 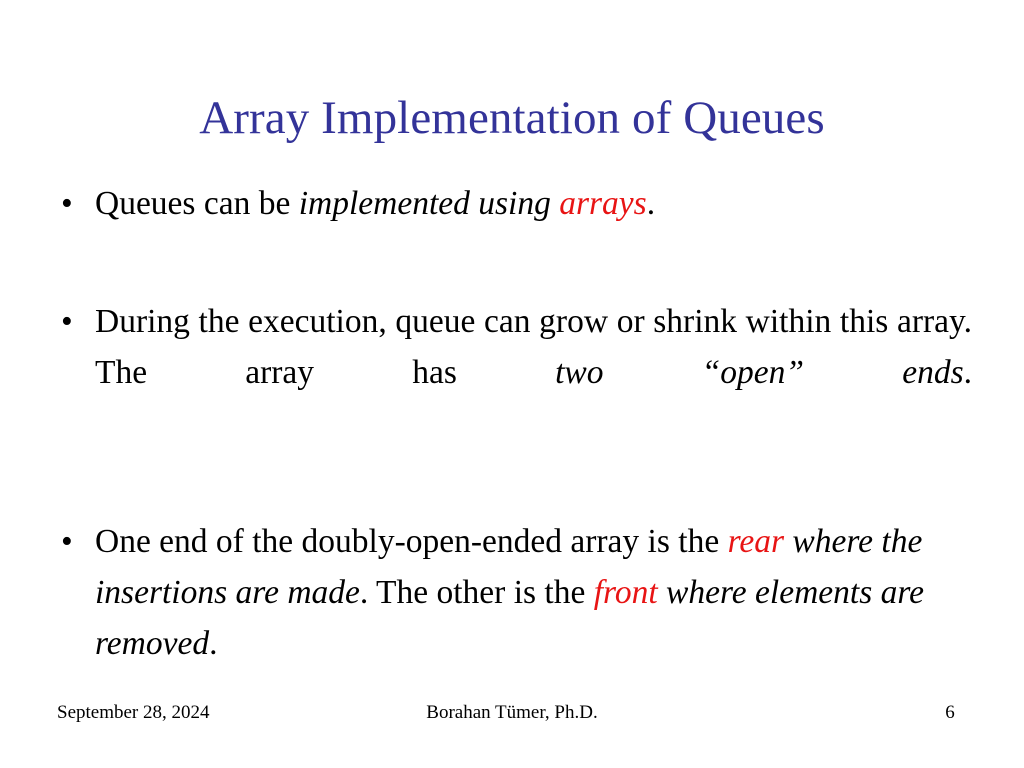 What do you see at coordinates (512, 712) in the screenshot?
I see `footer-author: Borahan Tümer, Ph.D.` at bounding box center [512, 712].